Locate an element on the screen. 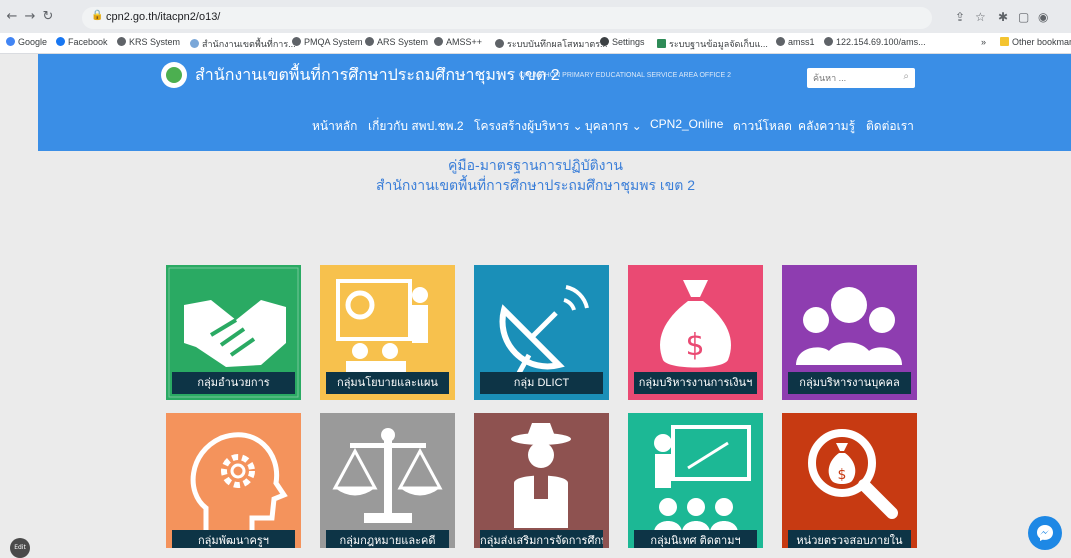 Image resolution: width=1071 pixels, height=558 pixels. edit-button: Edit is located at coordinates (20, 548).